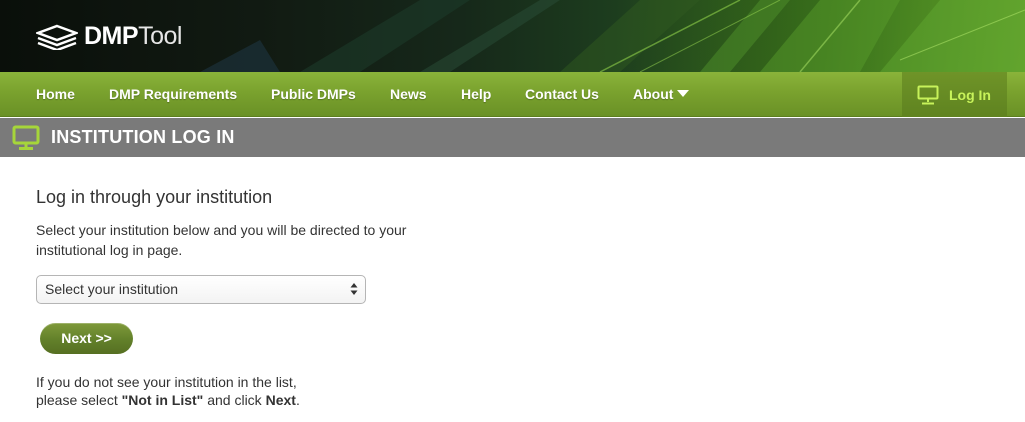 The height and width of the screenshot is (422, 1025). What do you see at coordinates (143, 137) in the screenshot?
I see `page-title: INSTITUTION LOG IN` at bounding box center [143, 137].